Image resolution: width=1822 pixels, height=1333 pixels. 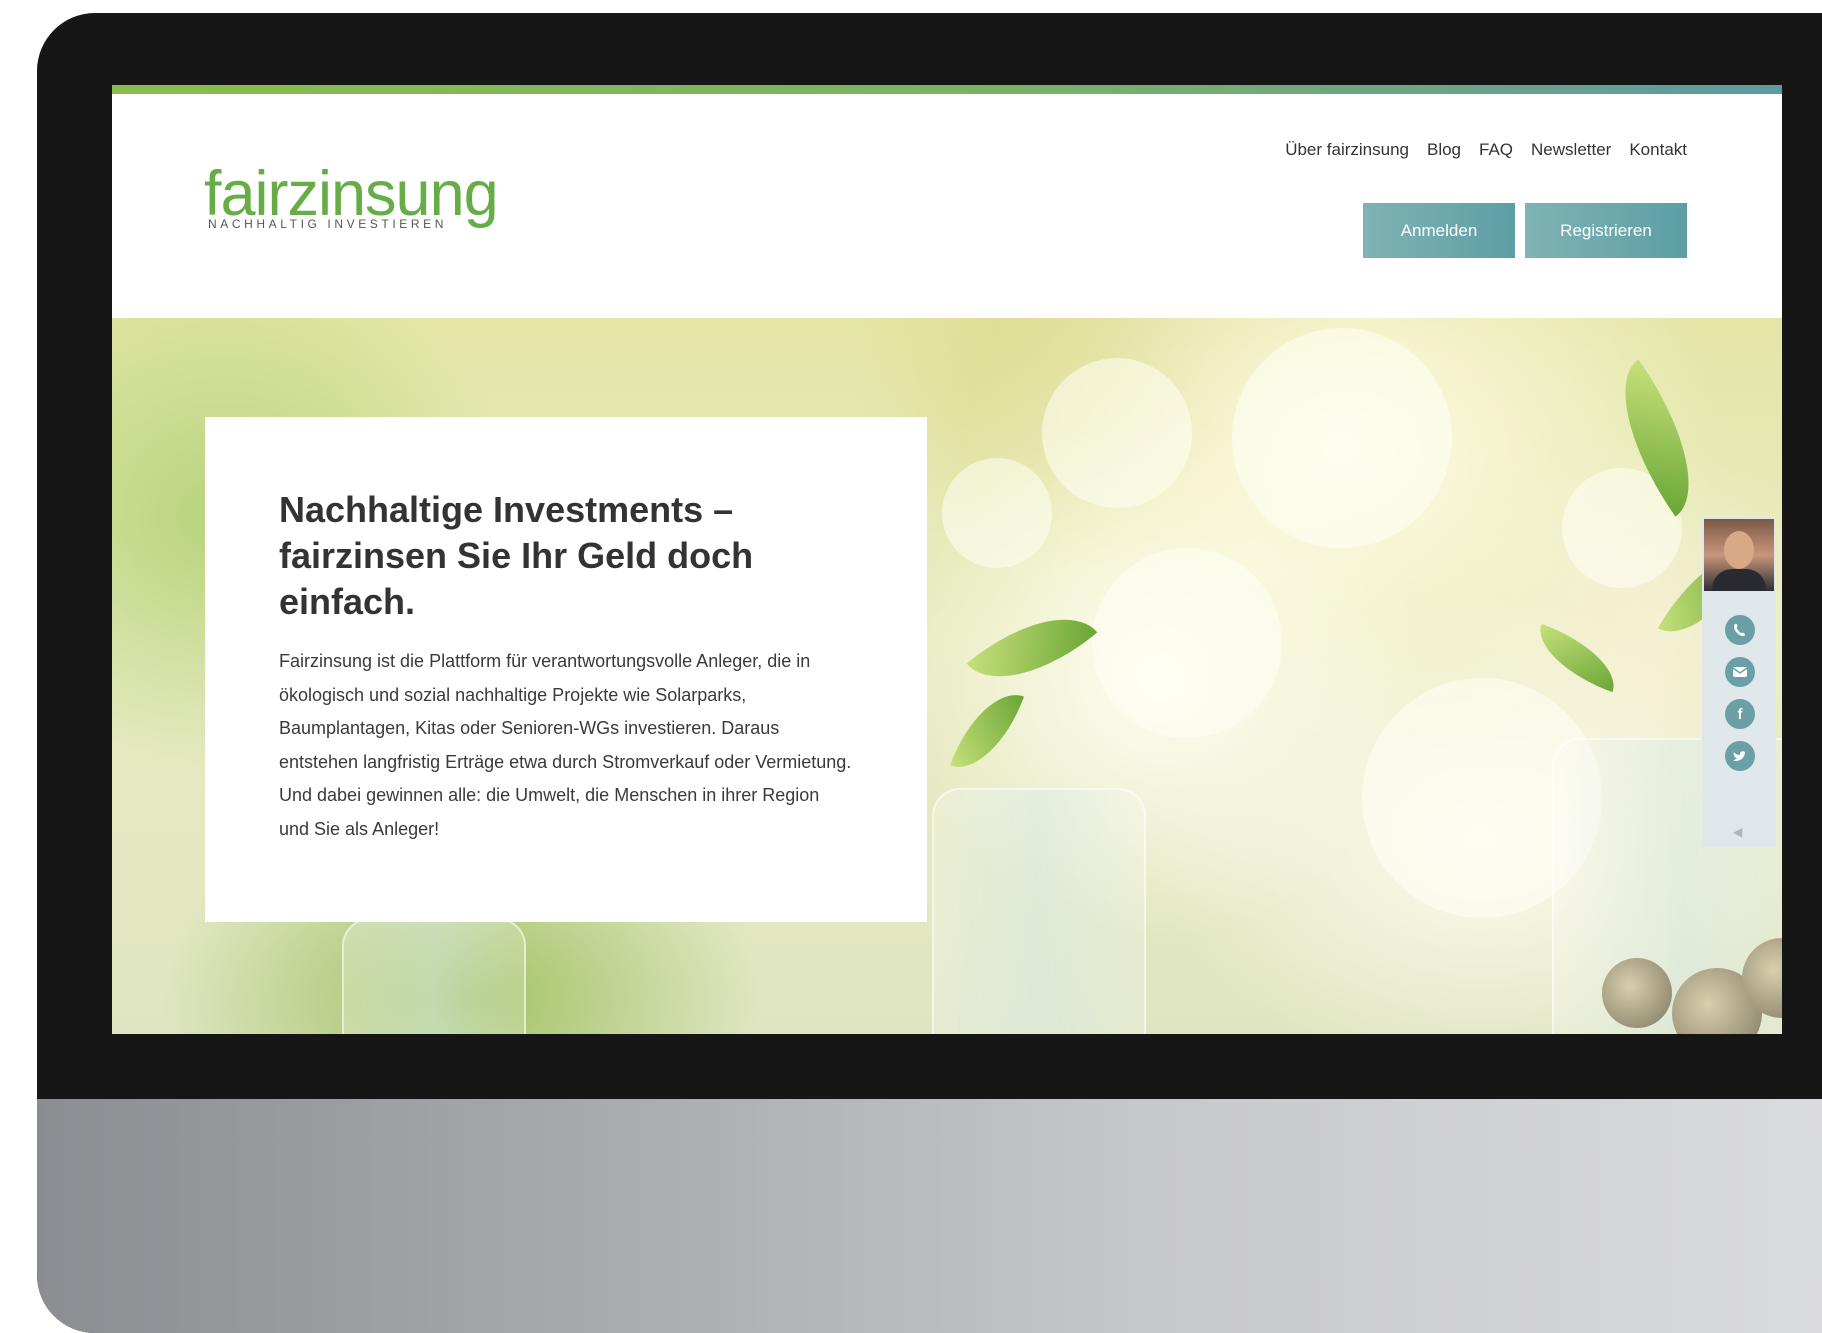 What do you see at coordinates (1496, 150) in the screenshot?
I see `nav-item-faq: FAQ` at bounding box center [1496, 150].